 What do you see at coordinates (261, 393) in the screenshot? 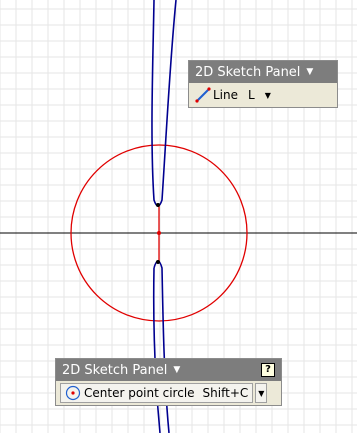
I see `center-point-circle-dropdown: ▼` at bounding box center [261, 393].